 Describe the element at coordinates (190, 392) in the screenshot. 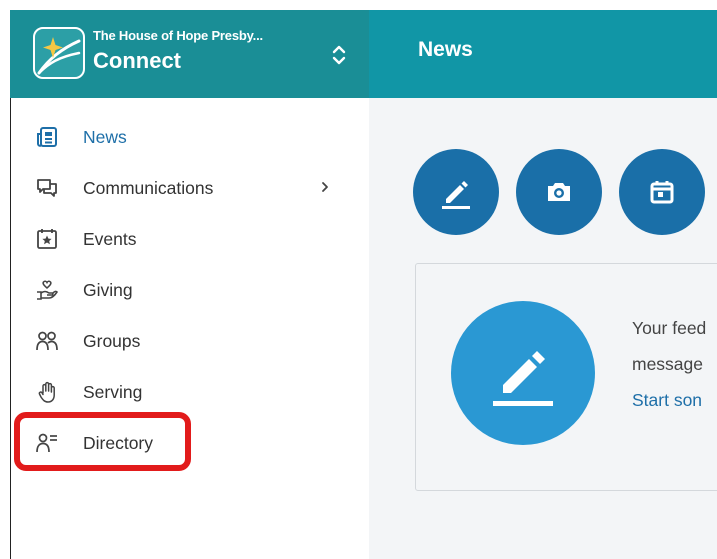

I see `sidebar-item-serving: Serving` at that location.